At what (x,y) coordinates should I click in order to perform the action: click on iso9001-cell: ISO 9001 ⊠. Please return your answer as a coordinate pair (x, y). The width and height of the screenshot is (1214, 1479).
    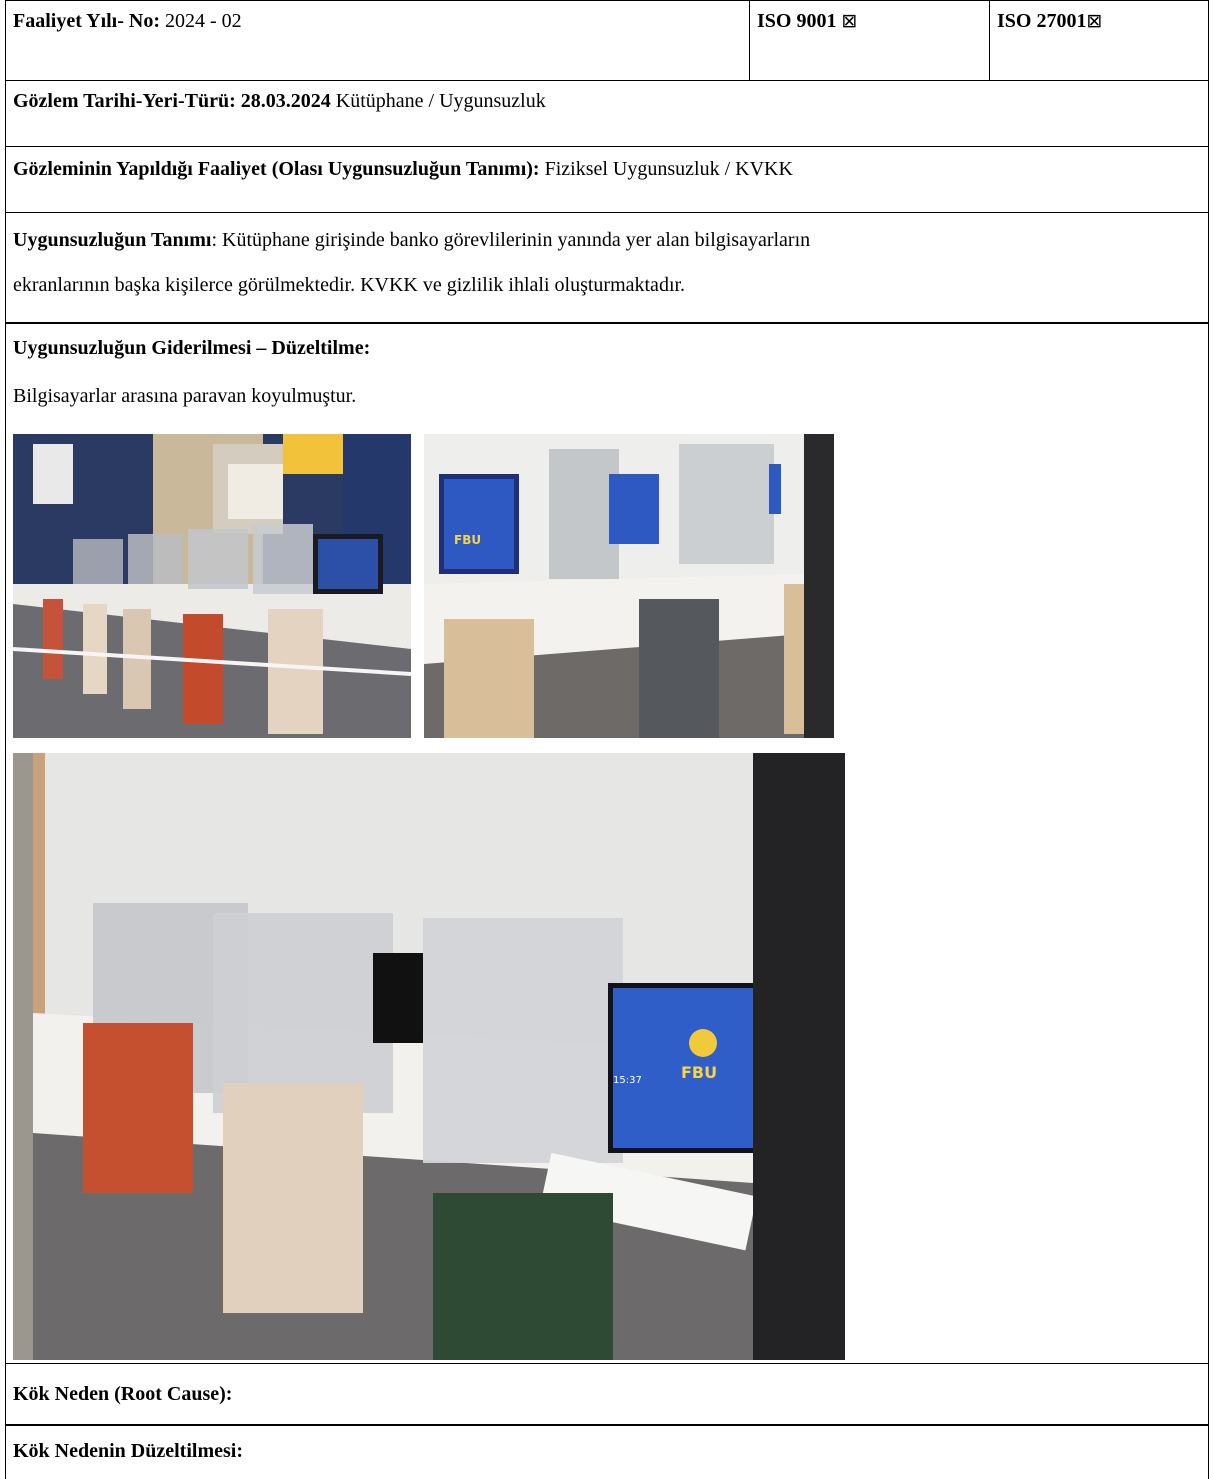
    Looking at the image, I should click on (807, 21).